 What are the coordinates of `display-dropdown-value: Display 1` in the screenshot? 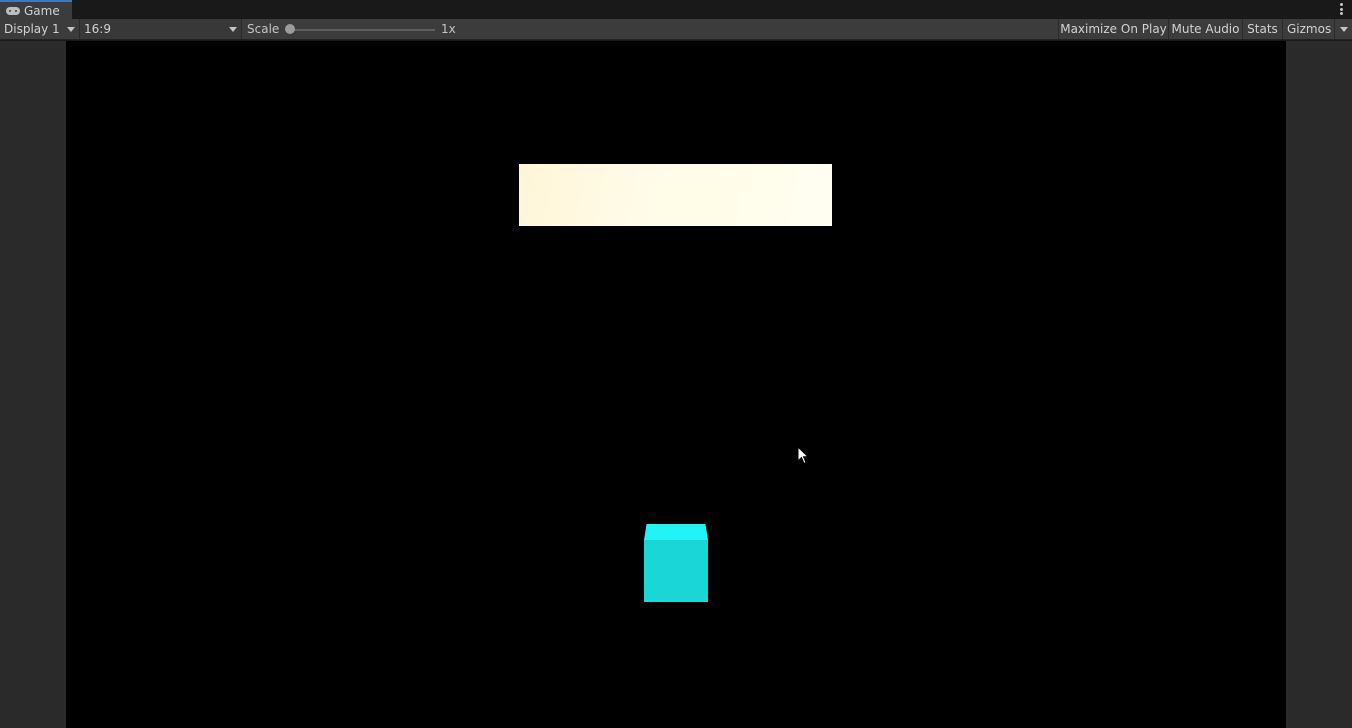 It's located at (32, 29).